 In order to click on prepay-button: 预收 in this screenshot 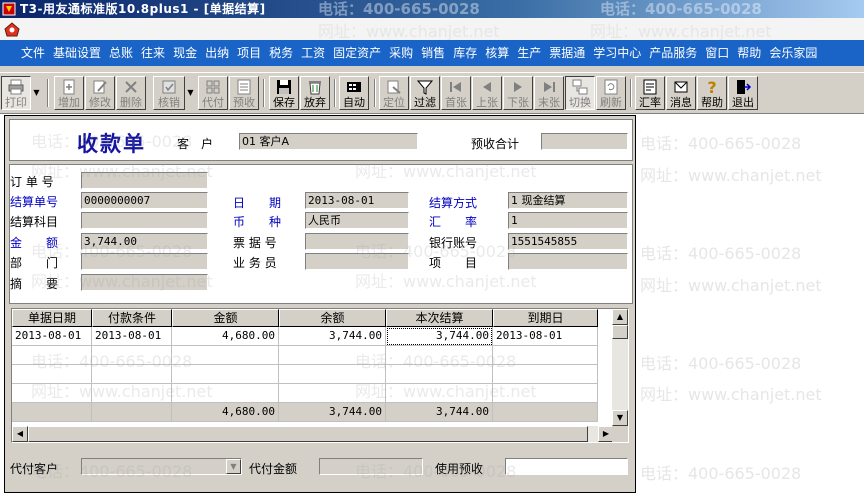, I will do `click(244, 93)`.